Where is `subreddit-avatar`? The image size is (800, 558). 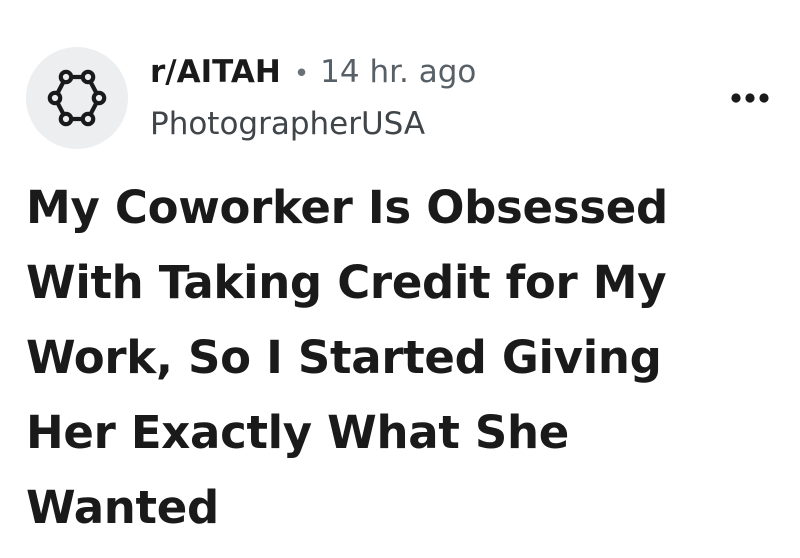
subreddit-avatar is located at coordinates (77, 98).